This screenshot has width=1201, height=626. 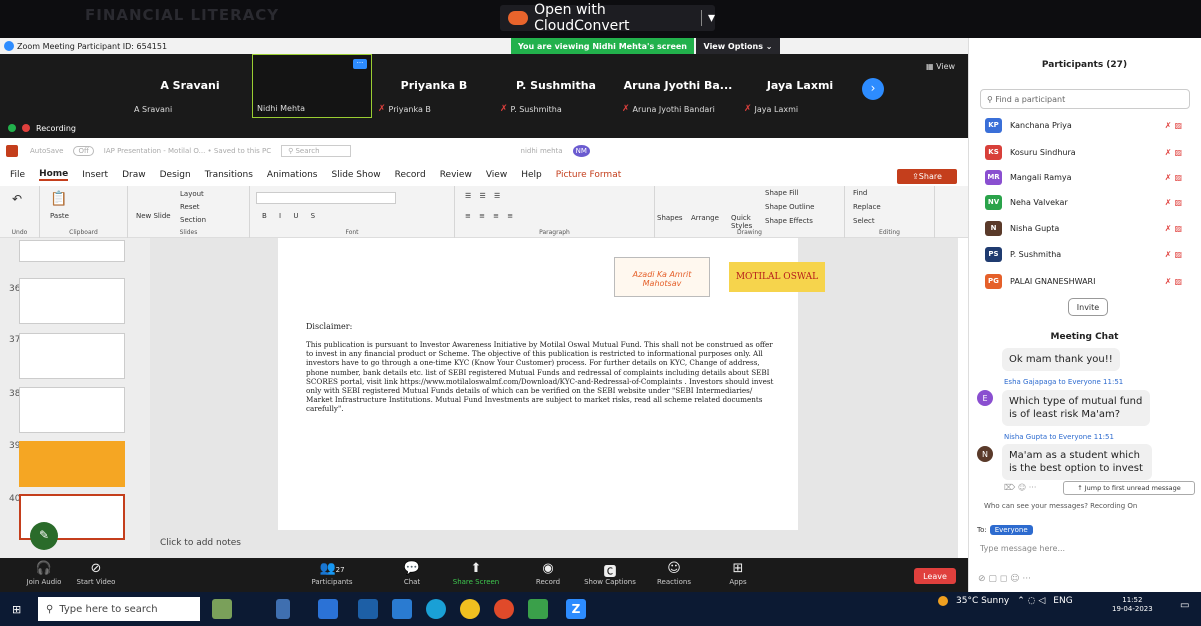 I want to click on participant-search-input: ⚲ Find a participant, so click(x=1085, y=99).